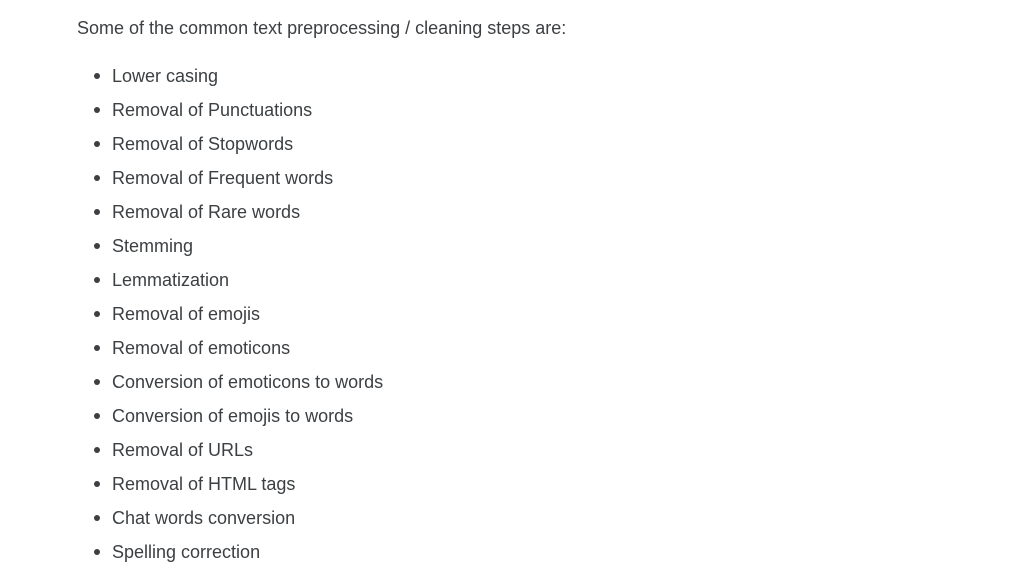 The width and height of the screenshot is (1030, 583). Describe the element at coordinates (527, 559) in the screenshot. I see `list-item: Spelling correction` at that location.